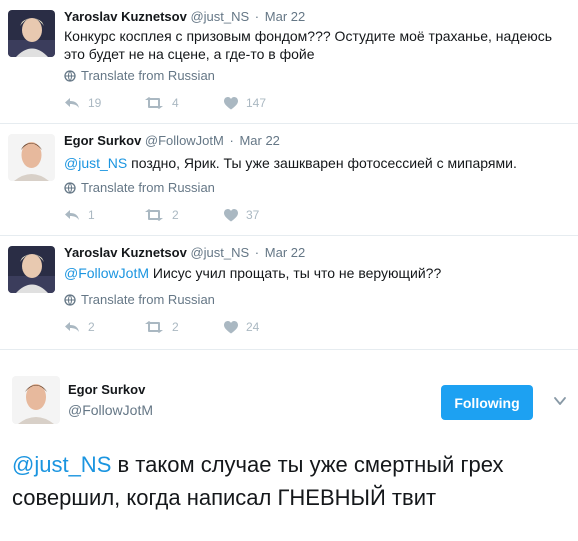 The width and height of the screenshot is (578, 541). I want to click on author-name: Egor Surkov, so click(102, 140).